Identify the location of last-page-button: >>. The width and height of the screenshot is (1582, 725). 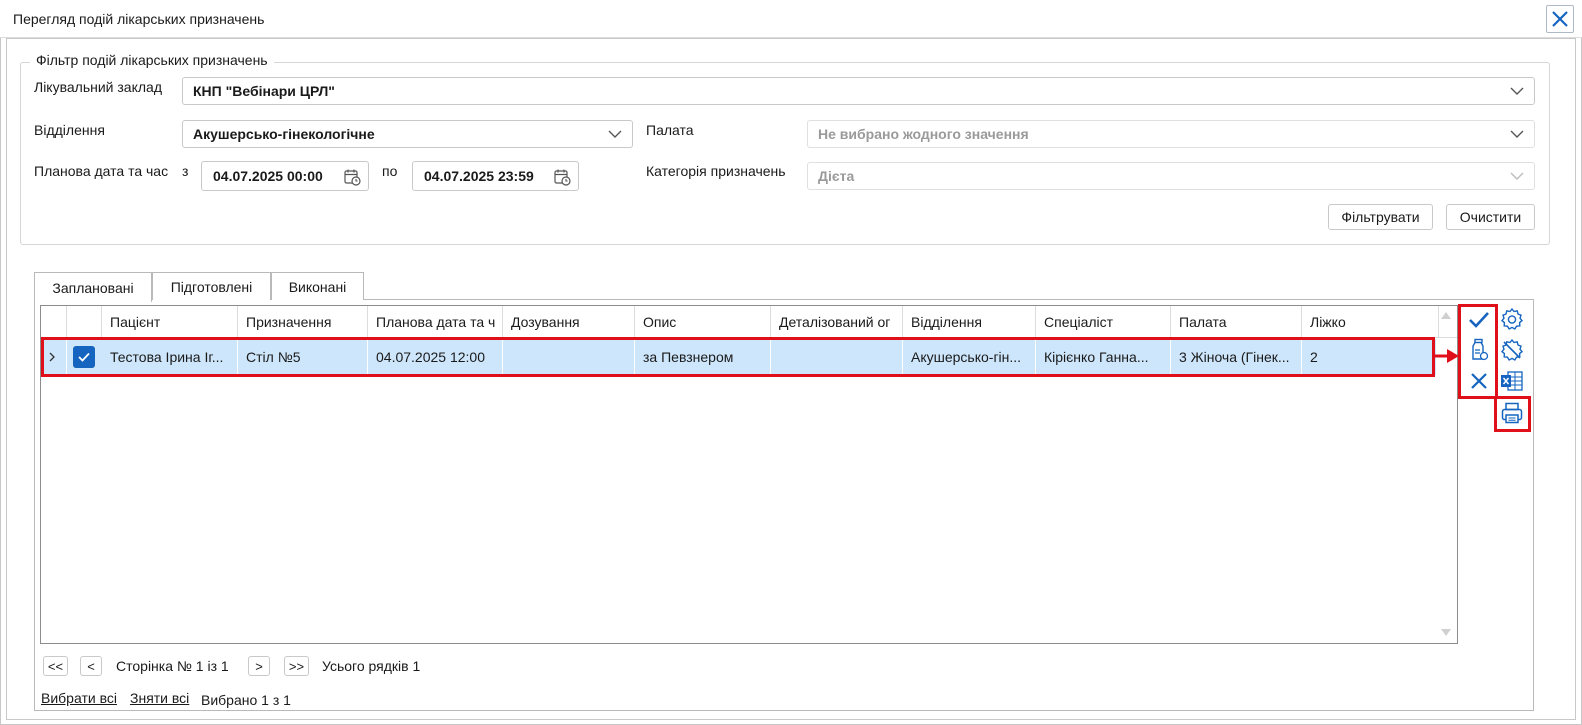
(296, 666).